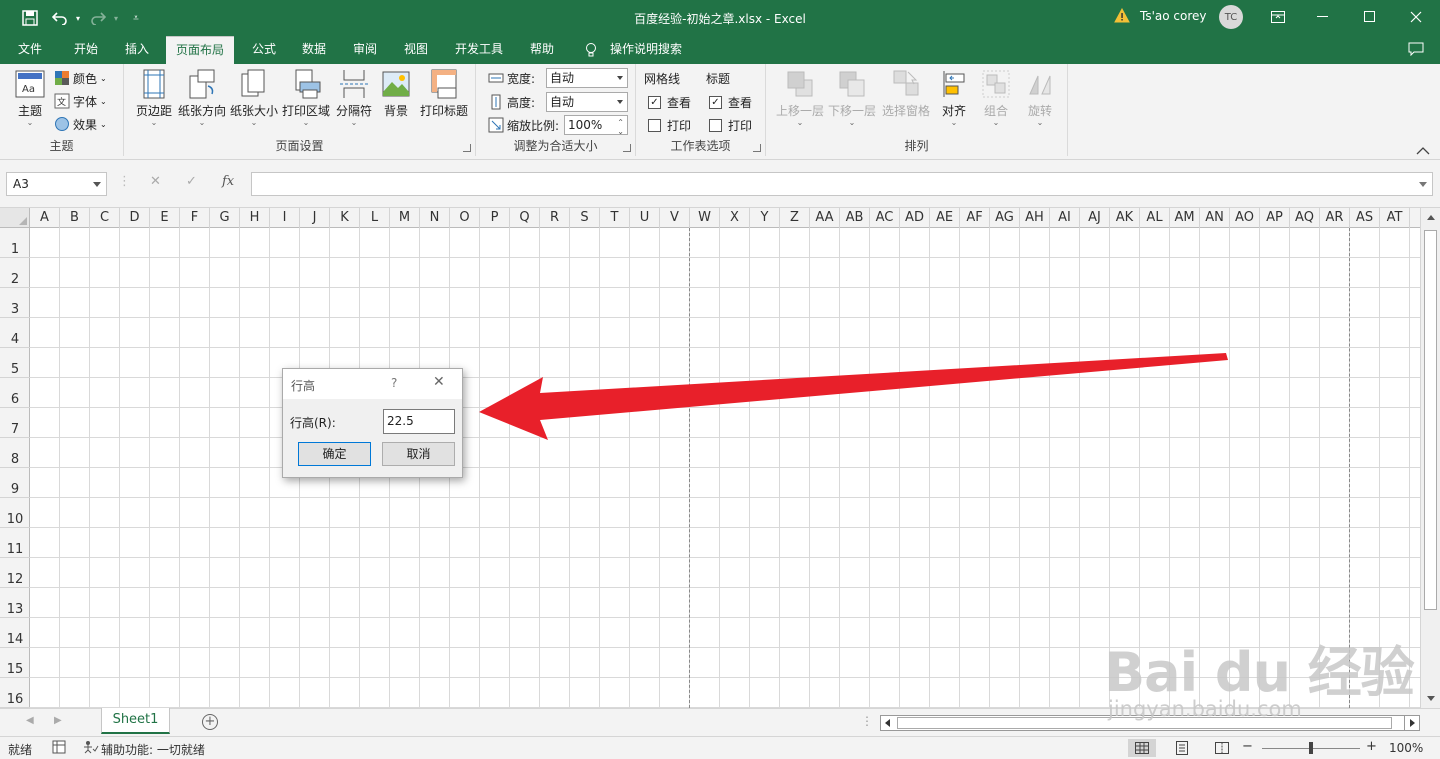 This screenshot has height=759, width=1440. What do you see at coordinates (405, 218) in the screenshot?
I see `column-header: M` at bounding box center [405, 218].